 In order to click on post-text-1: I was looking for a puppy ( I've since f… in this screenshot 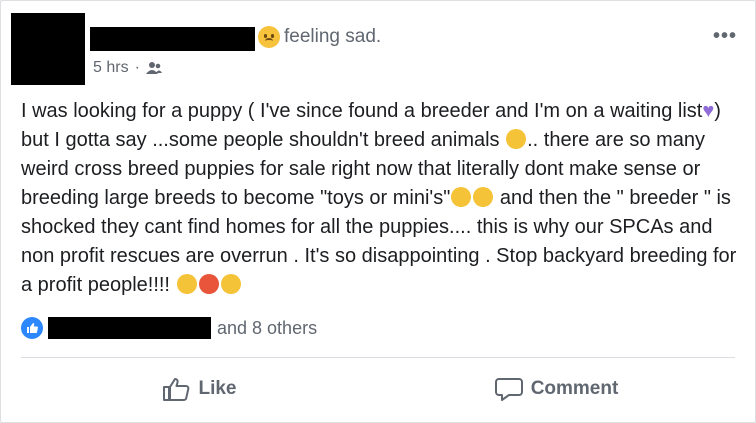, I will do `click(362, 111)`.